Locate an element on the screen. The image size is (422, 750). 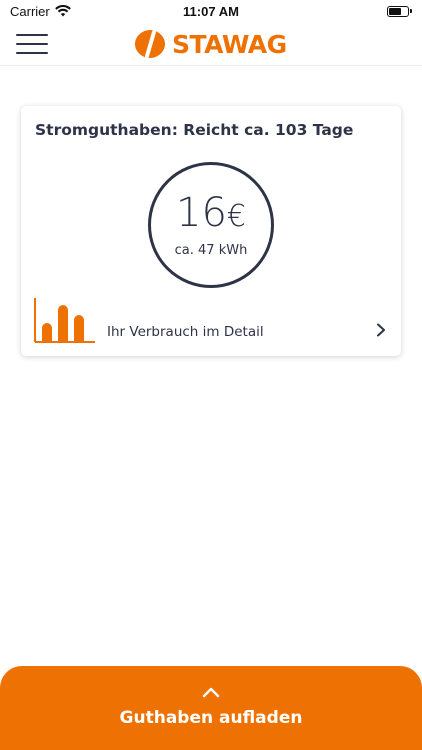
status-left: Carrier is located at coordinates (40, 11).